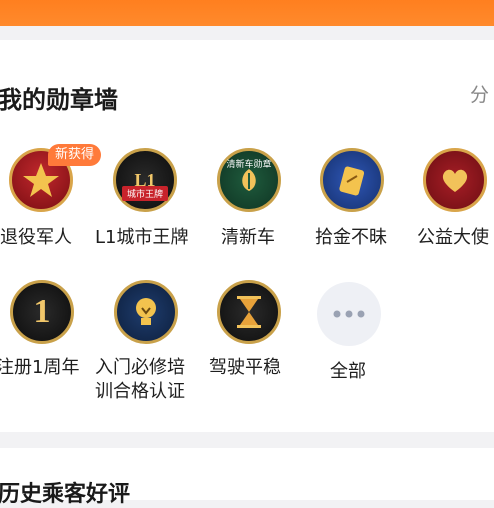 This screenshot has height=508, width=494. I want to click on badge-label: 驾驶平稳, so click(245, 367).